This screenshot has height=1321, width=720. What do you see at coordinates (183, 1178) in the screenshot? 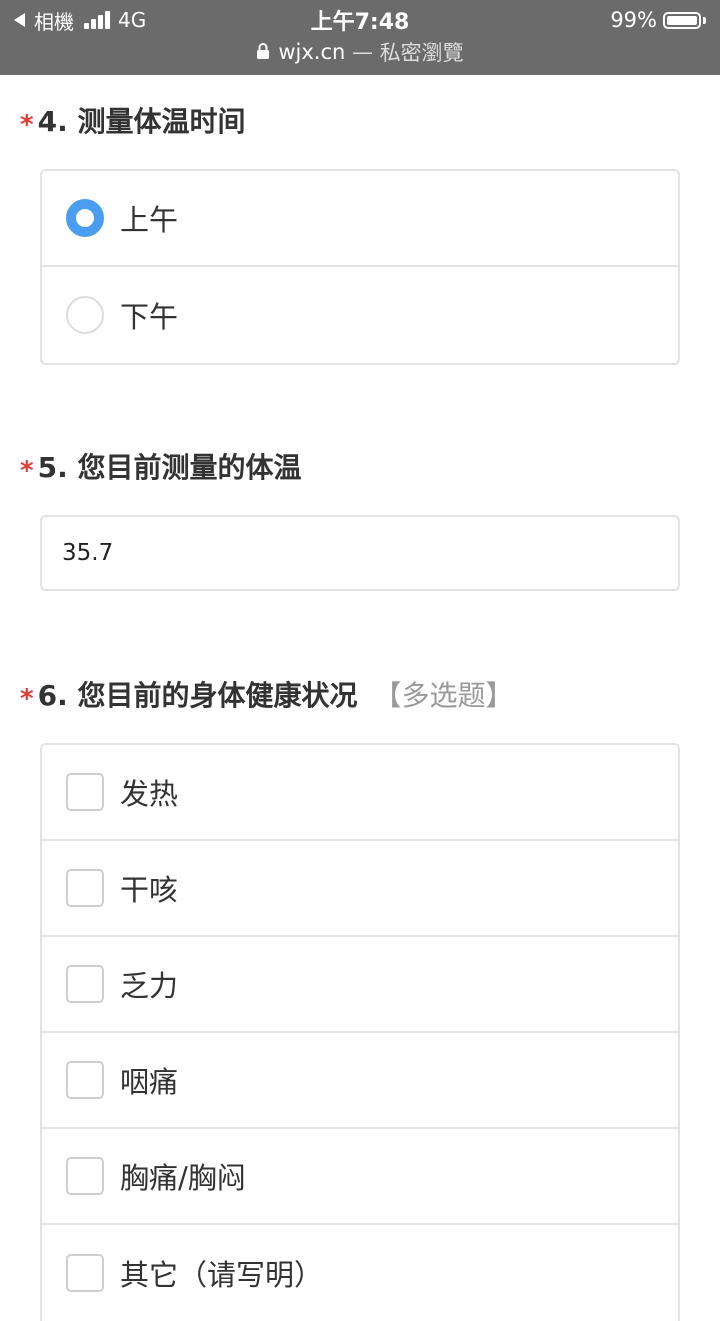
I see `option-label: 胸痛/胸闷` at bounding box center [183, 1178].